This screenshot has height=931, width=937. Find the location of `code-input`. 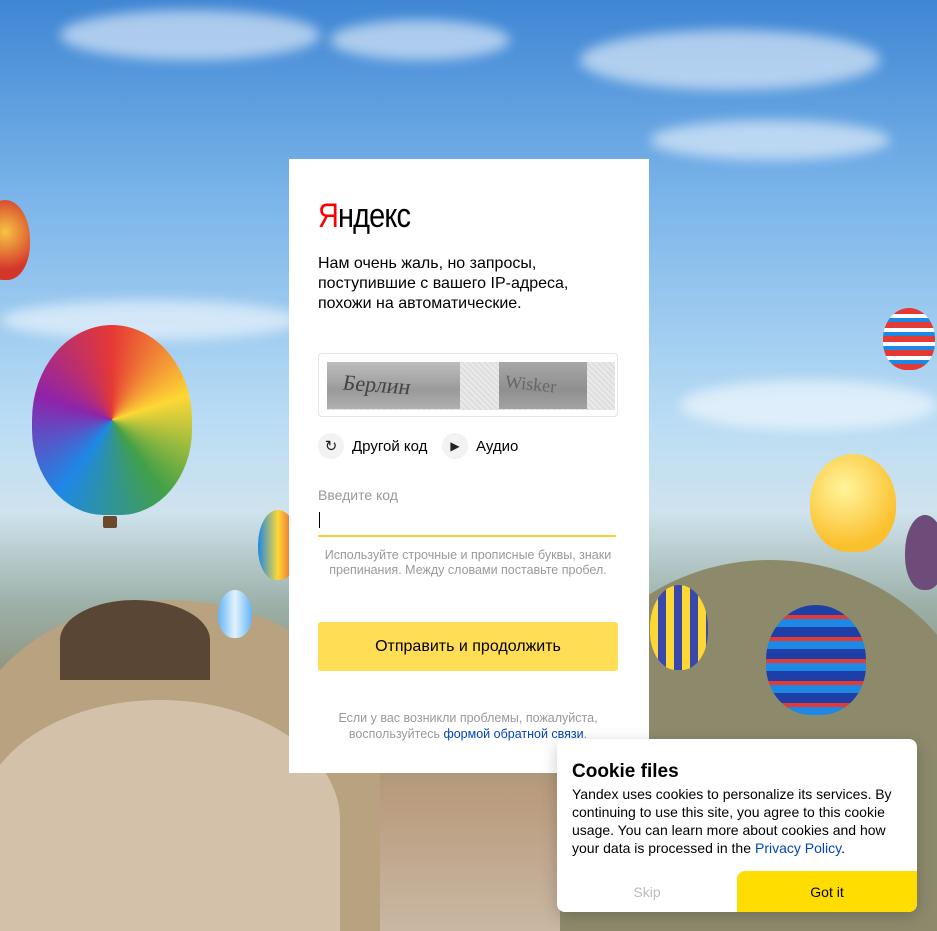

code-input is located at coordinates (467, 523).